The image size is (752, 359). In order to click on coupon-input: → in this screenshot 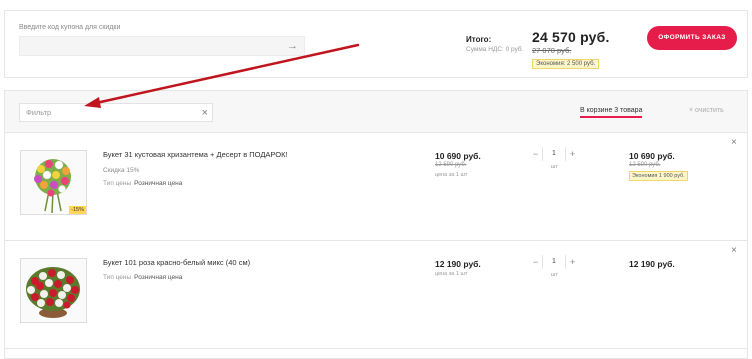, I will do `click(162, 46)`.